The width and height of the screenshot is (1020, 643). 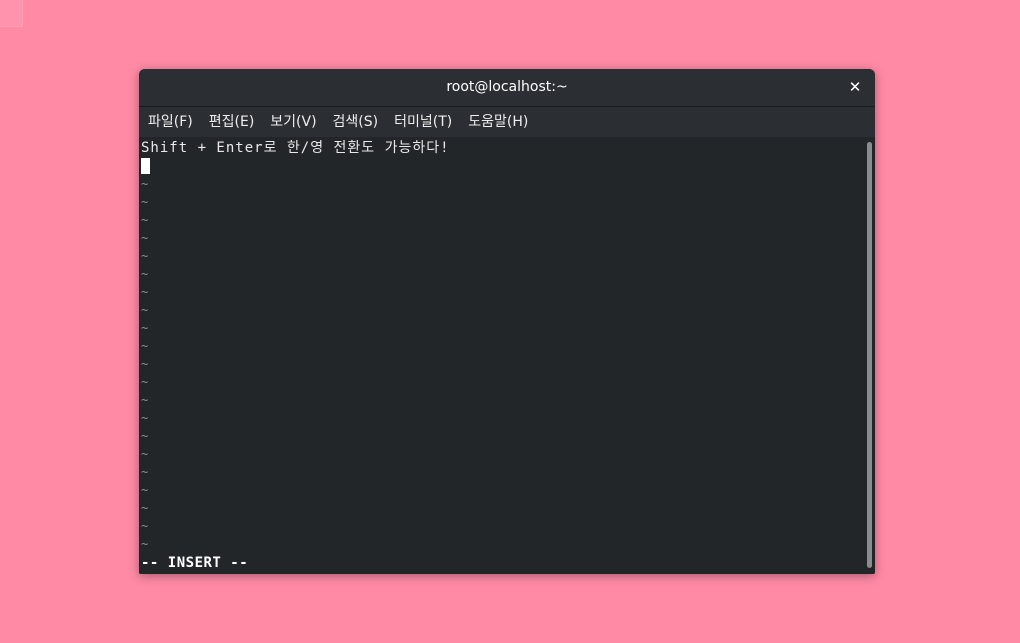 What do you see at coordinates (356, 122) in the screenshot?
I see `menu-search: 검색(S)` at bounding box center [356, 122].